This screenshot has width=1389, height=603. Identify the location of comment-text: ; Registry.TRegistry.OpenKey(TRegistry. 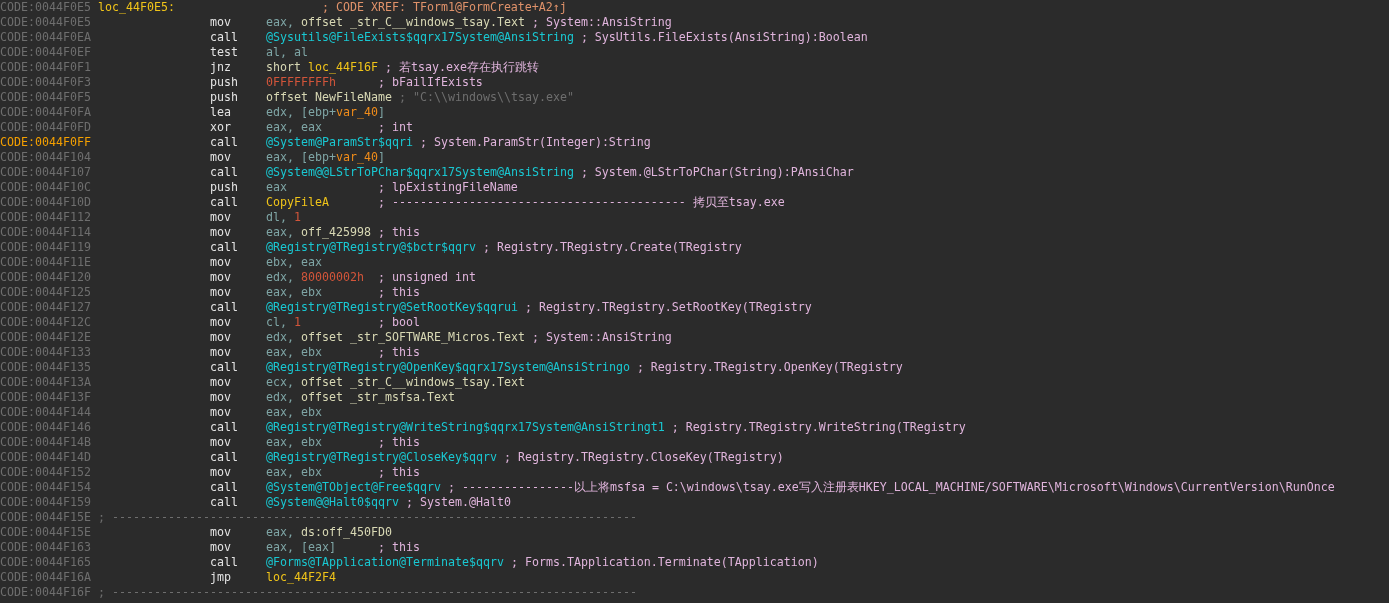
(769, 367).